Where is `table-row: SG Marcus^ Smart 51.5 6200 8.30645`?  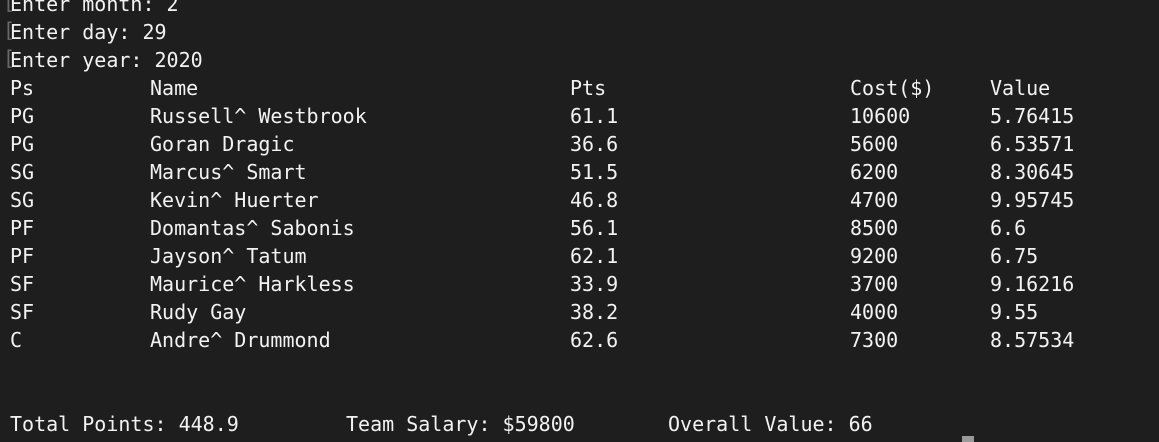
table-row: SG Marcus^ Smart 51.5 6200 8.30645 is located at coordinates (579, 172).